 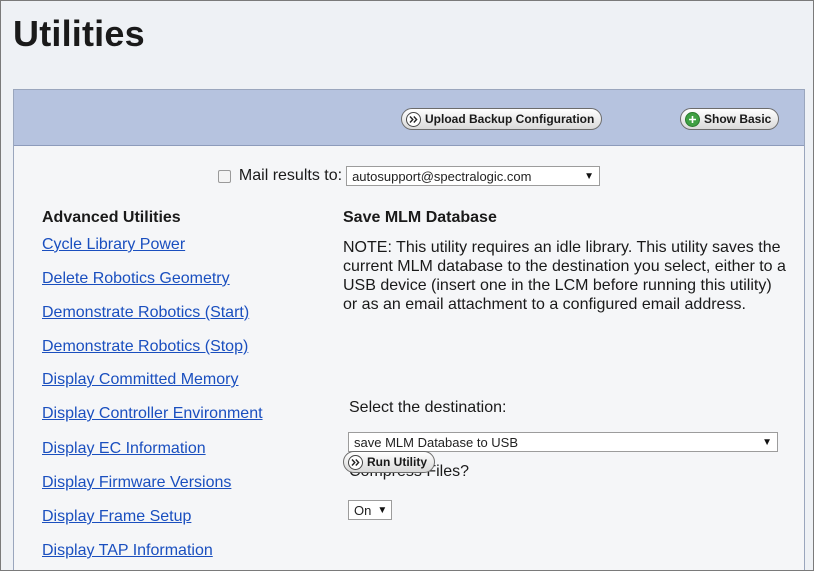 I want to click on link-display-firmware-versions: Display Firmware Versions, so click(x=136, y=483).